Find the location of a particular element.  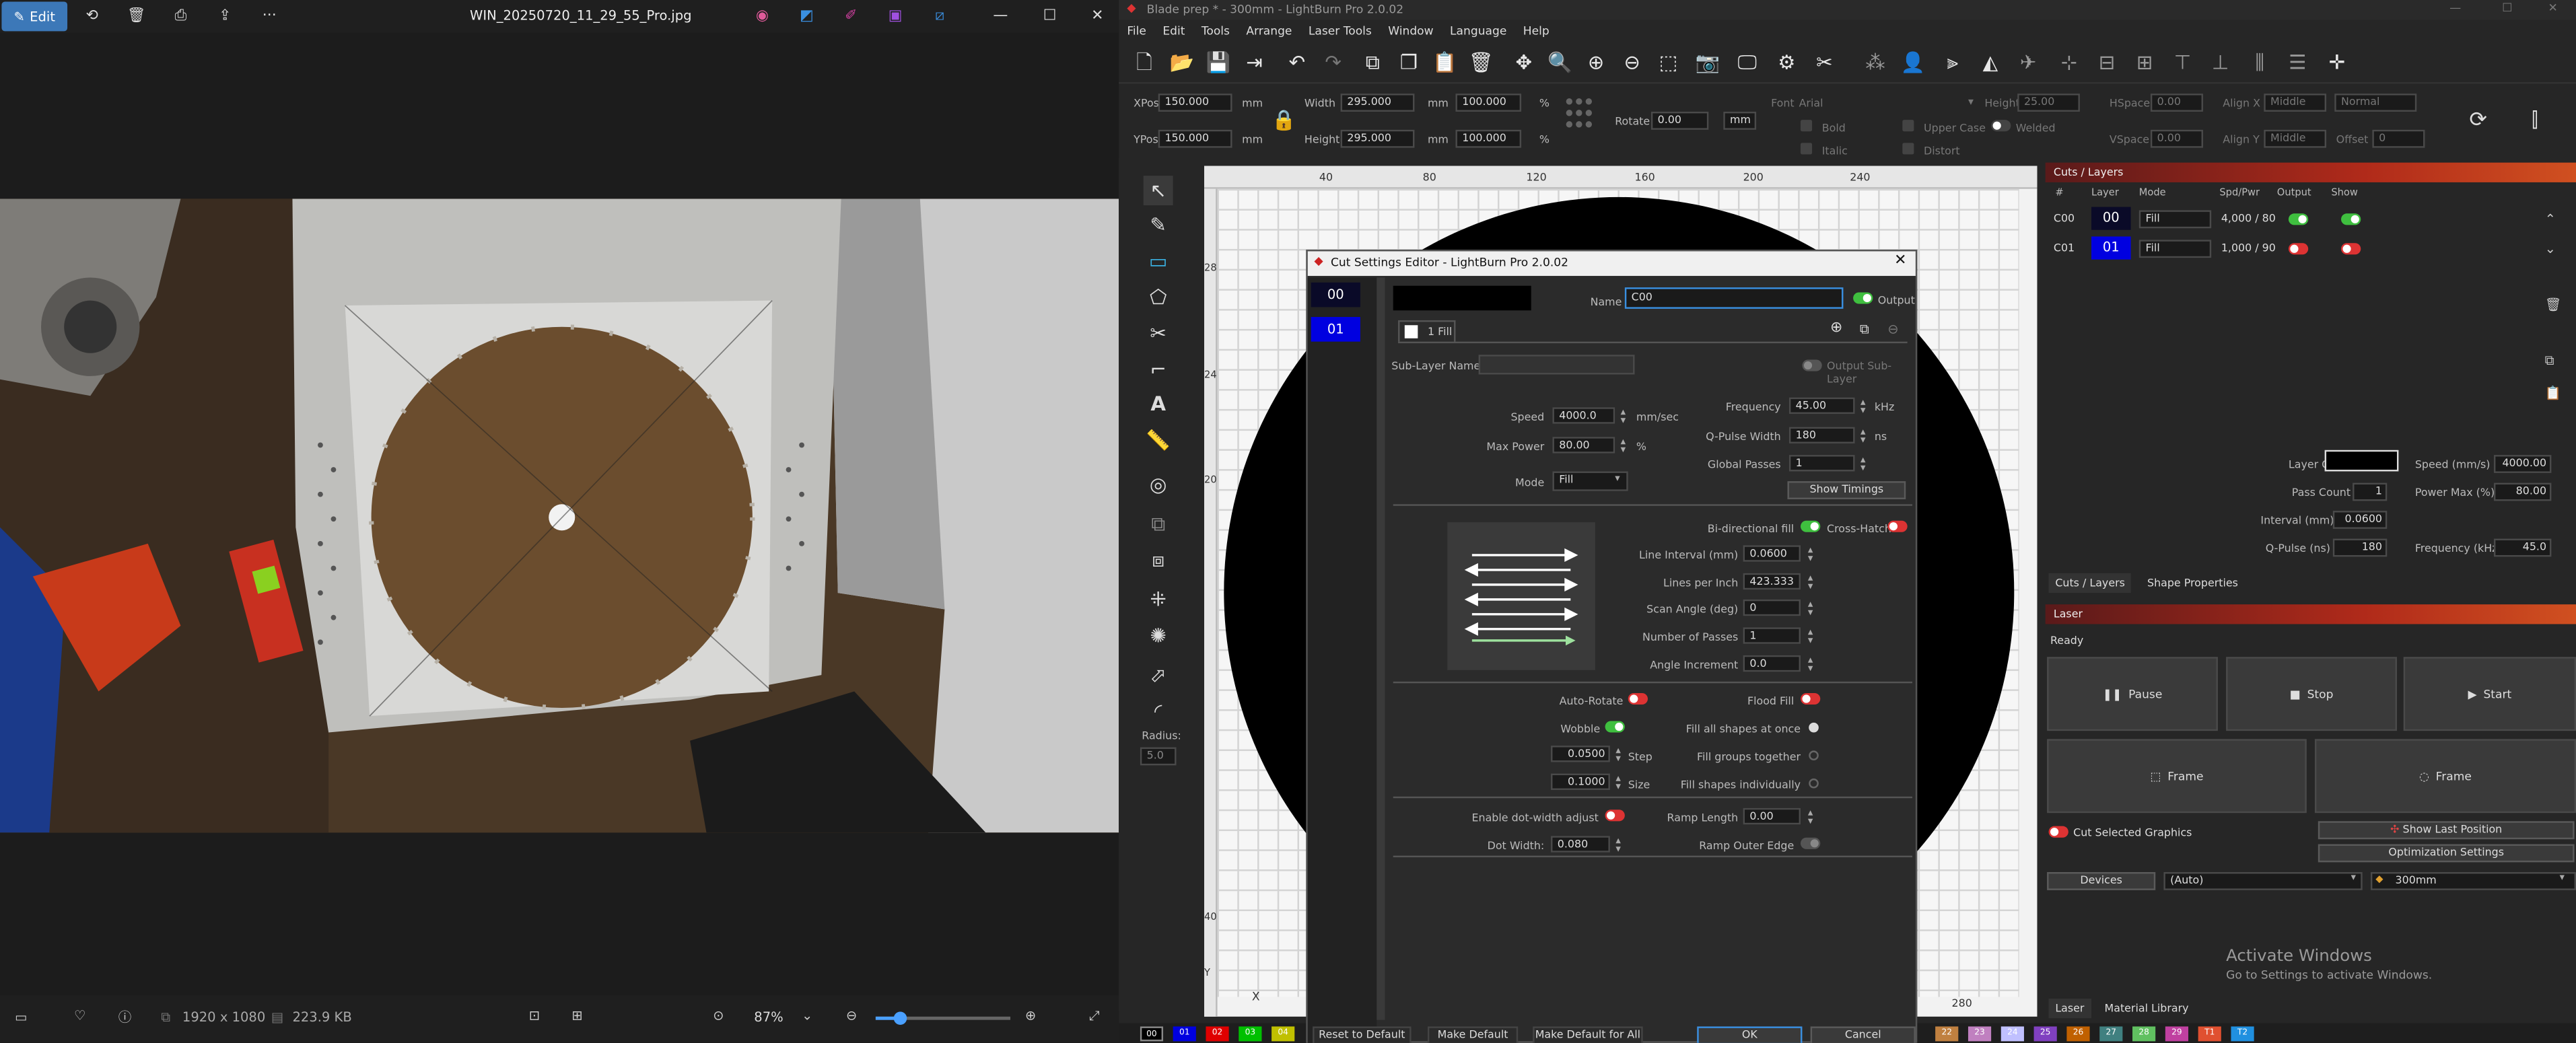

table-row: C01 01 Fill 1,000 / 90 is located at coordinates (2292, 248).